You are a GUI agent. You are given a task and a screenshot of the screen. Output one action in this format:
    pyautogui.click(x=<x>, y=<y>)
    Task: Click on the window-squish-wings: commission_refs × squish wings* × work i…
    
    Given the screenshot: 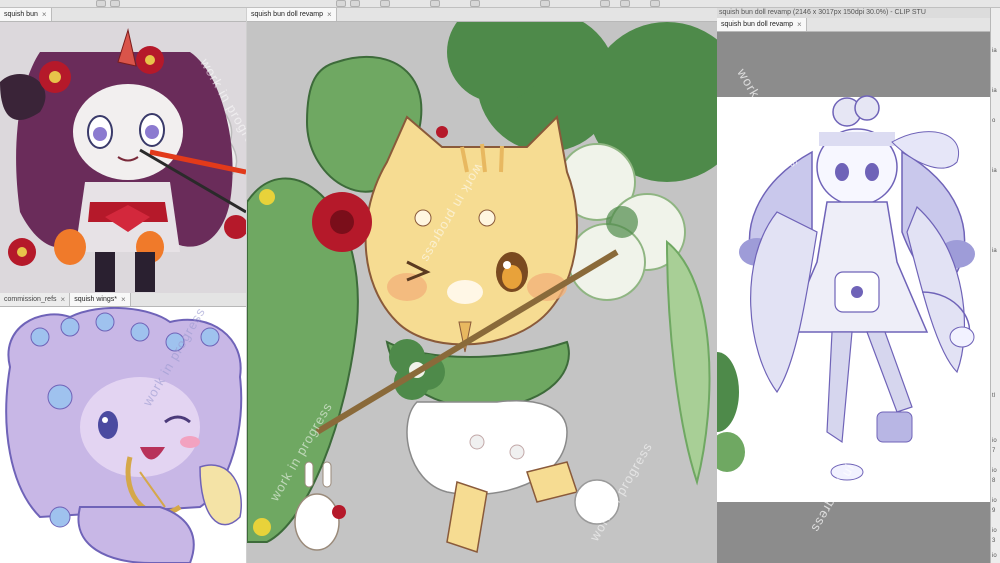 What is the action you would take?
    pyautogui.click(x=123, y=428)
    